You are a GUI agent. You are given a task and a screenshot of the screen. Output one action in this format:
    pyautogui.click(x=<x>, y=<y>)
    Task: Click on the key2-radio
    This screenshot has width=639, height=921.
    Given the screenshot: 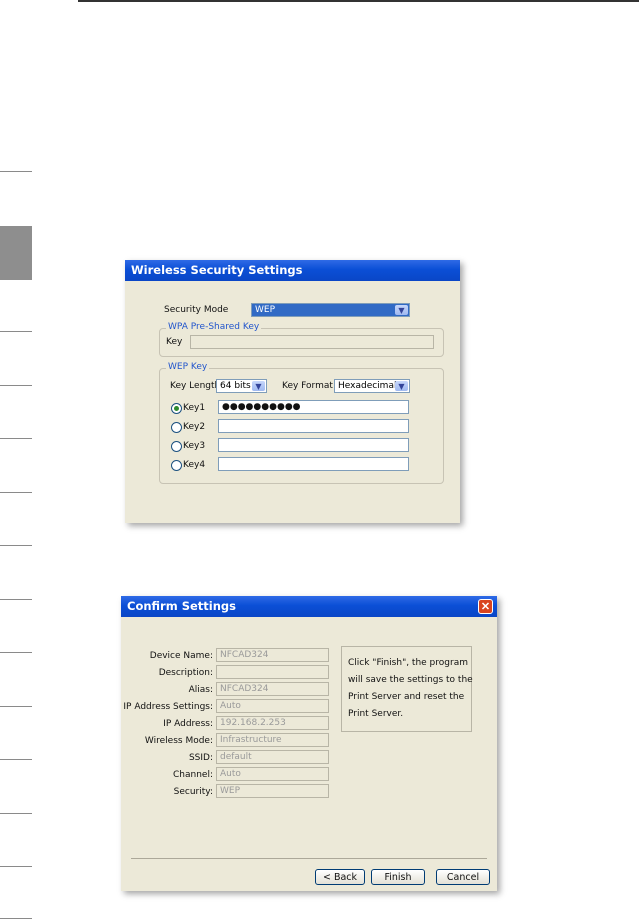 What is the action you would take?
    pyautogui.click(x=176, y=427)
    